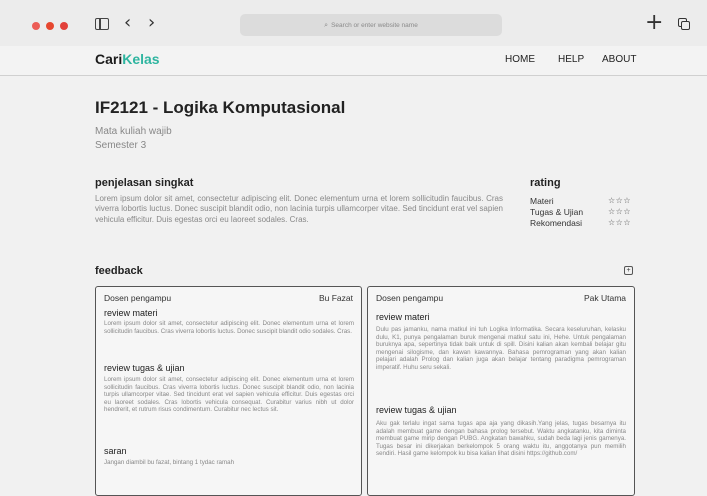 Image resolution: width=707 pixels, height=496 pixels. Describe the element at coordinates (374, 25) in the screenshot. I see `address-placeholder: Search or enter website name` at that location.